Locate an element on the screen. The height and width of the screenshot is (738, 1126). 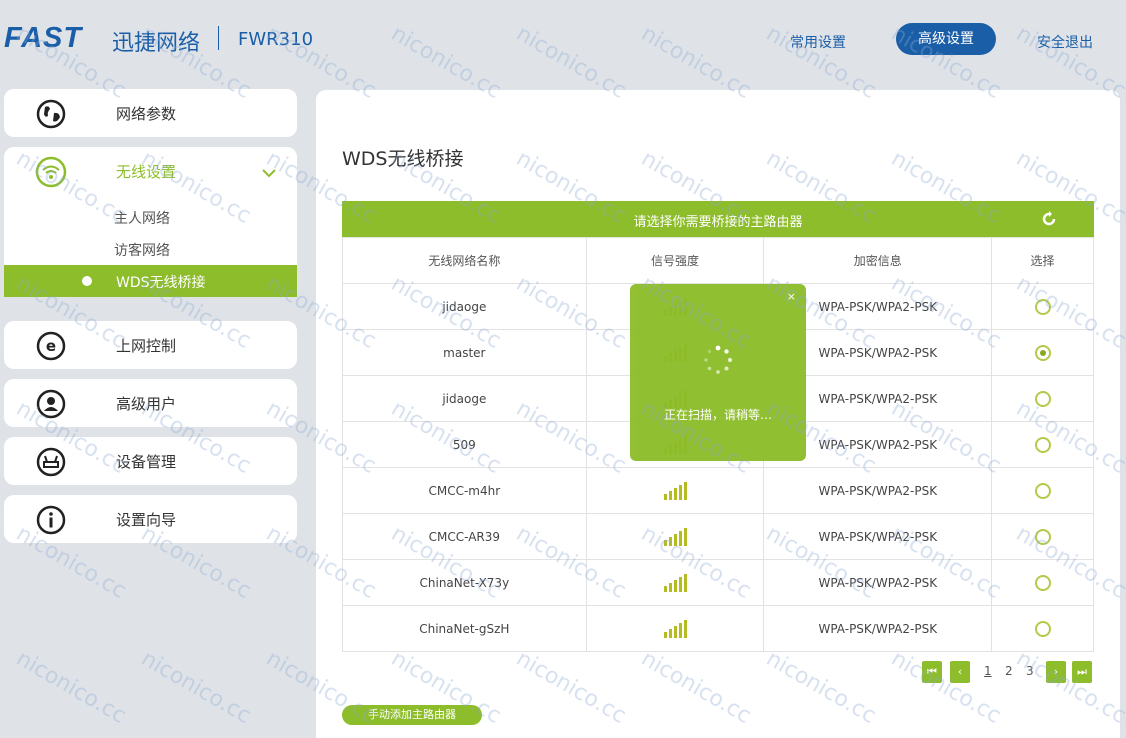
sidebar-item-label: 设备管理 is located at coordinates (146, 462).